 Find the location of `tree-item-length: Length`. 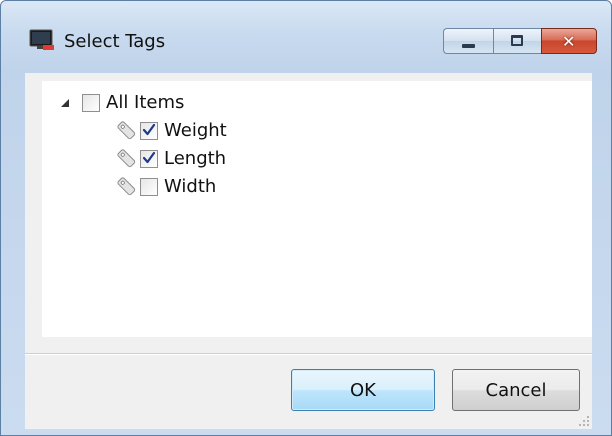

tree-item-length: Length is located at coordinates (171, 159).